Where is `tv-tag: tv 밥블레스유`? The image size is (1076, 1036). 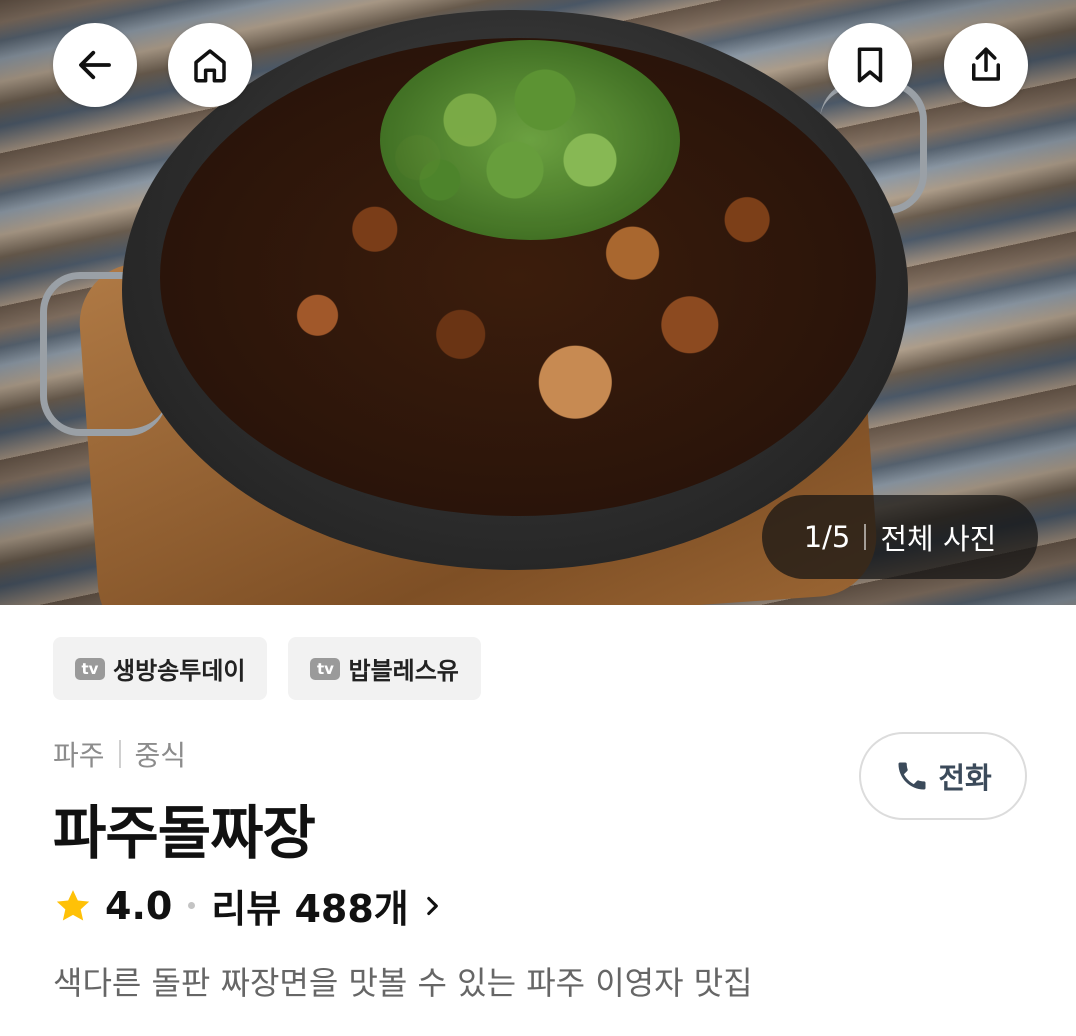 tv-tag: tv 밥블레스유 is located at coordinates (384, 668).